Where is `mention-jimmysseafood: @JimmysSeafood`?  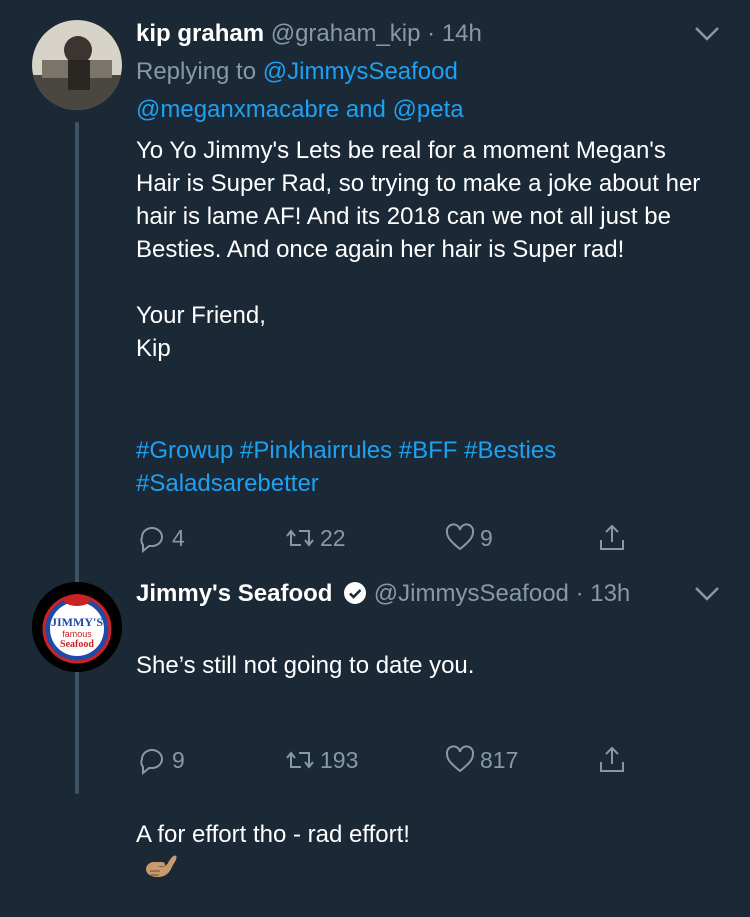
mention-jimmysseafood: @JimmysSeafood is located at coordinates (360, 71).